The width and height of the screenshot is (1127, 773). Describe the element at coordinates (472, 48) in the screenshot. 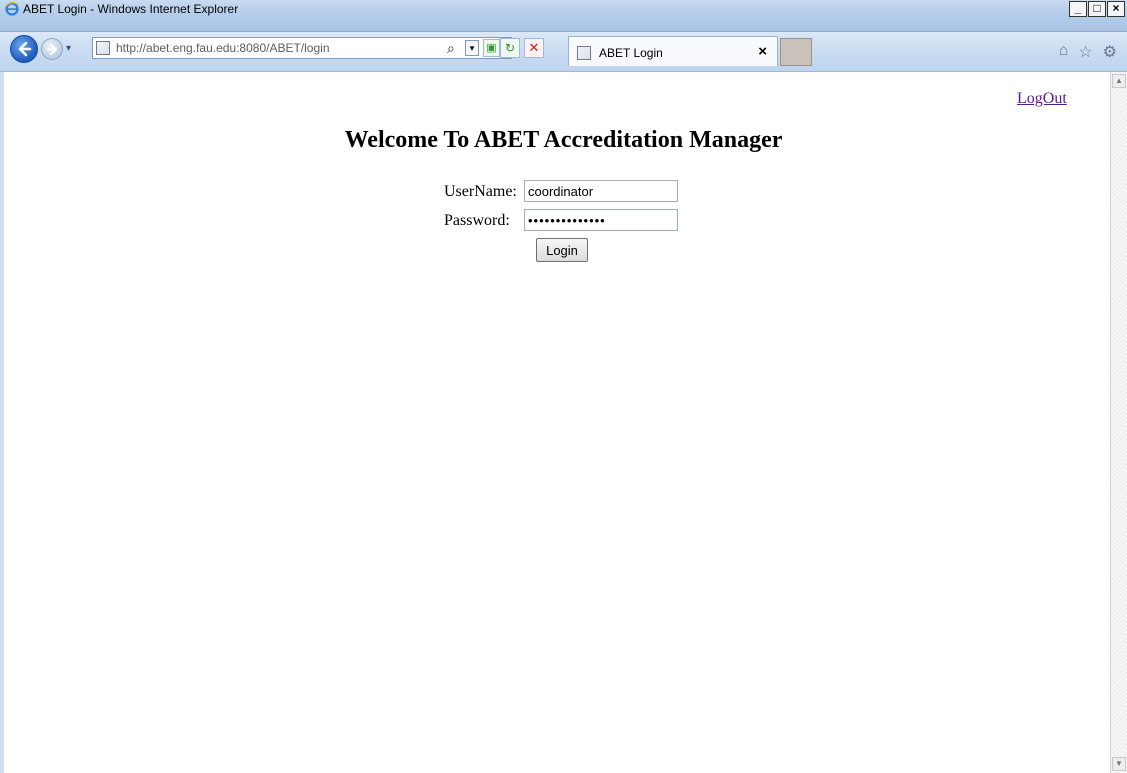

I see `address-dropdown-button: ▾` at that location.